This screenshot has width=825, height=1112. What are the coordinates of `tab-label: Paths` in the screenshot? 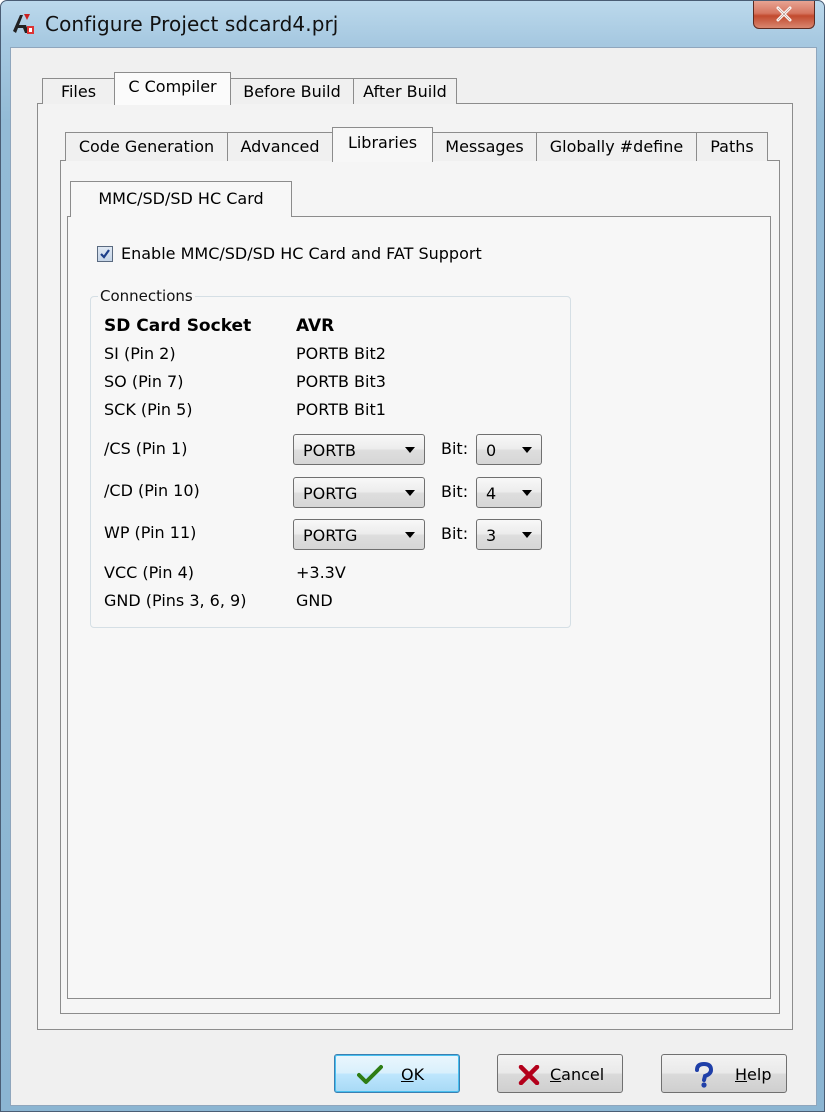 It's located at (732, 146).